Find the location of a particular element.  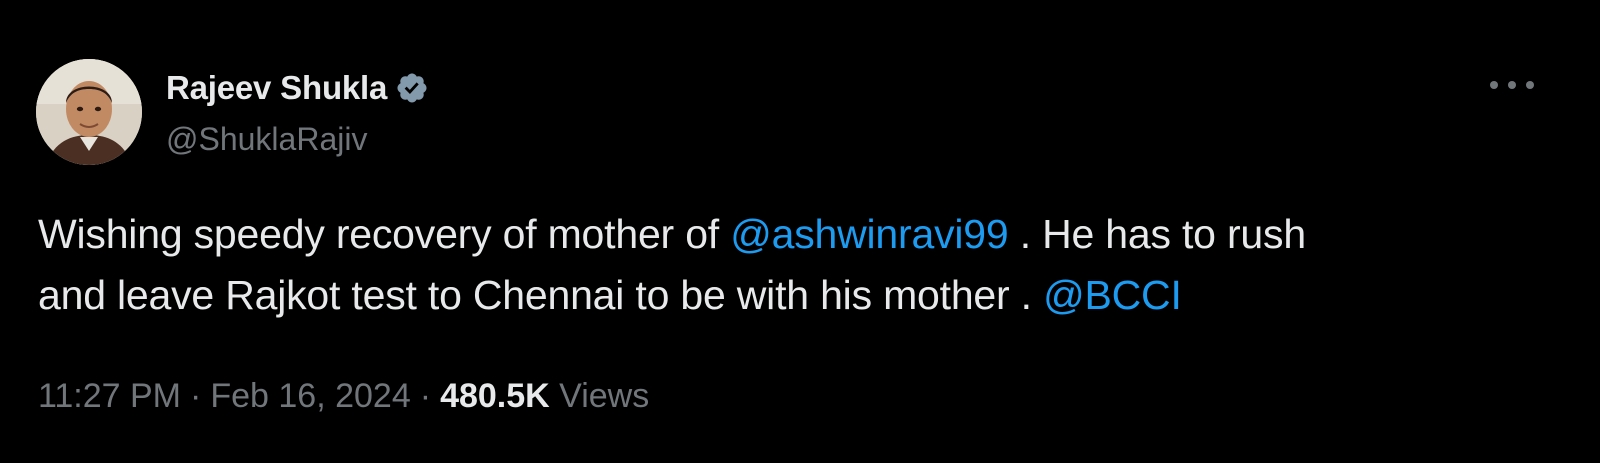

tweet-date: Feb 16, 2024 is located at coordinates (310, 396).